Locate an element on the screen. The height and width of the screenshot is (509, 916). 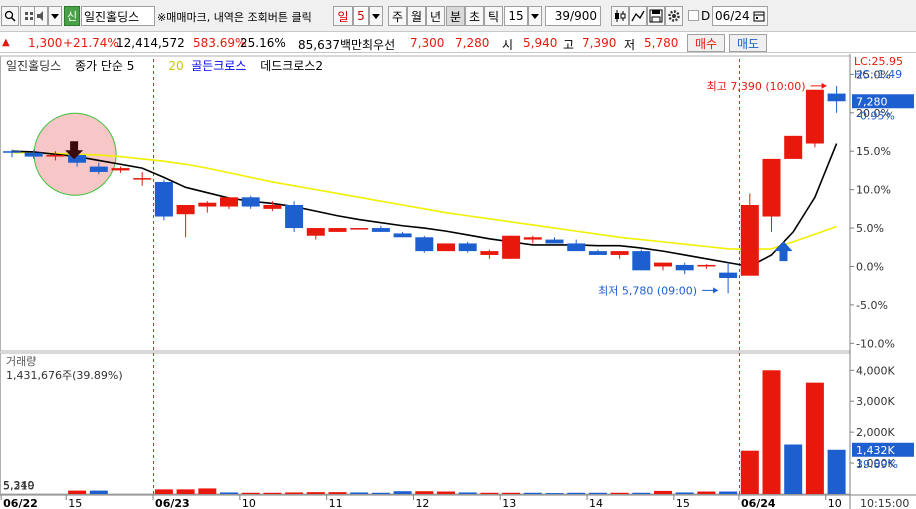
search-button is located at coordinates (10, 16).